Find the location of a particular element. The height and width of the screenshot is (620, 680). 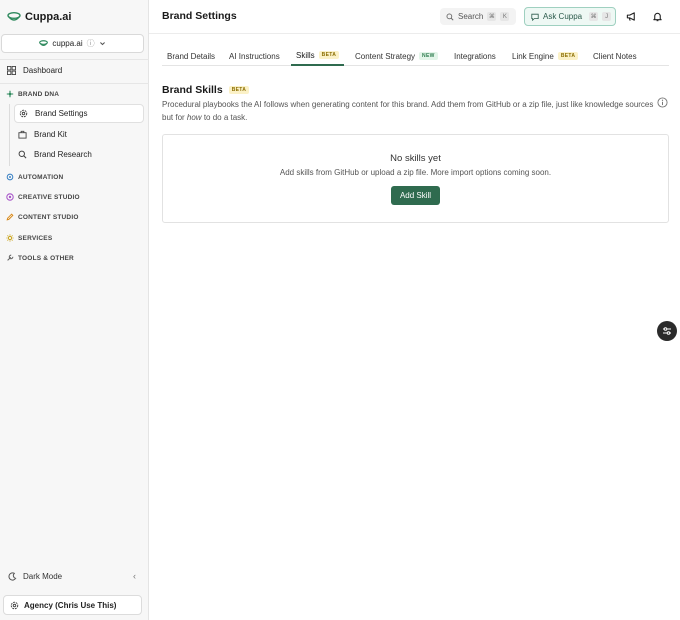

sidebar-section-brand-dna: BRAND DNA is located at coordinates (32, 94).